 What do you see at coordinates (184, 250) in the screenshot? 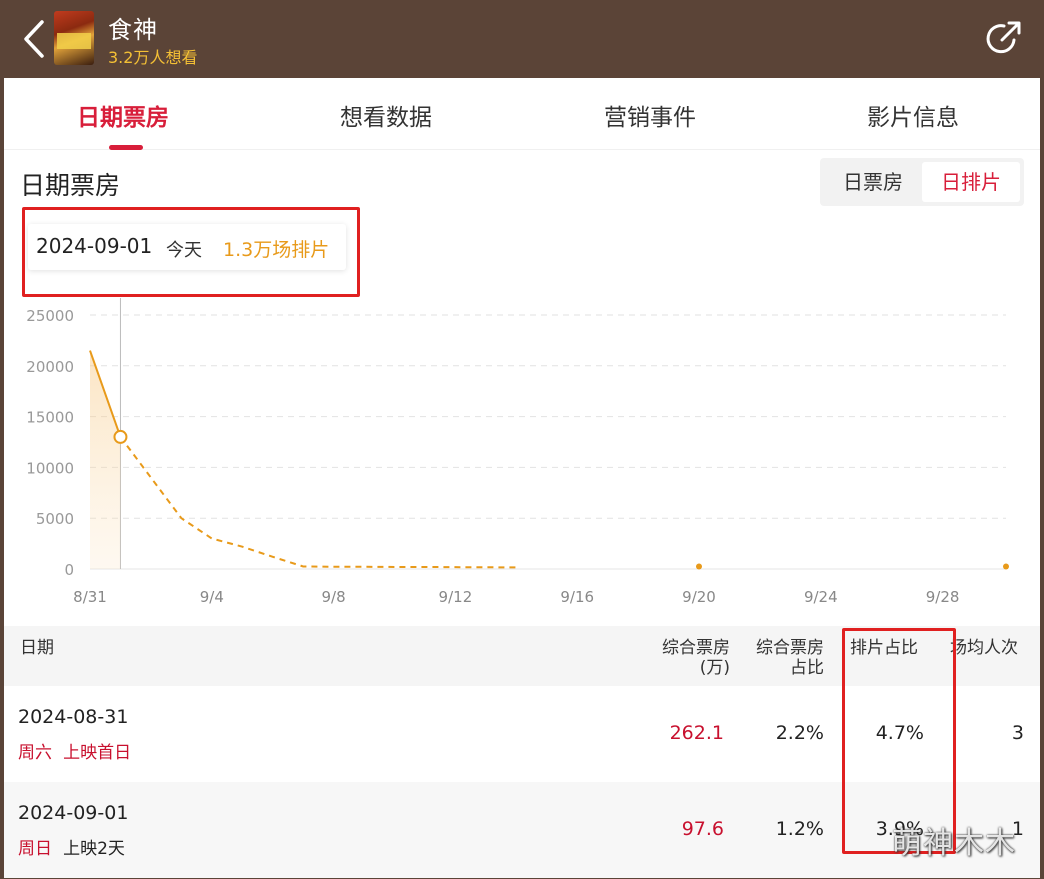
I see `tooltip-today-label: 今天` at bounding box center [184, 250].